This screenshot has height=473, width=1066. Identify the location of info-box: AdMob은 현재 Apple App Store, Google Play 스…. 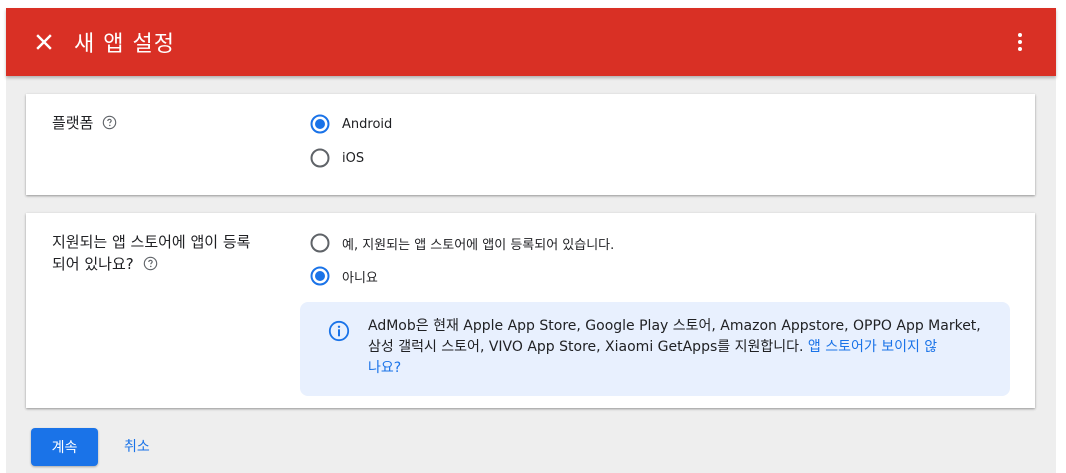
(655, 349).